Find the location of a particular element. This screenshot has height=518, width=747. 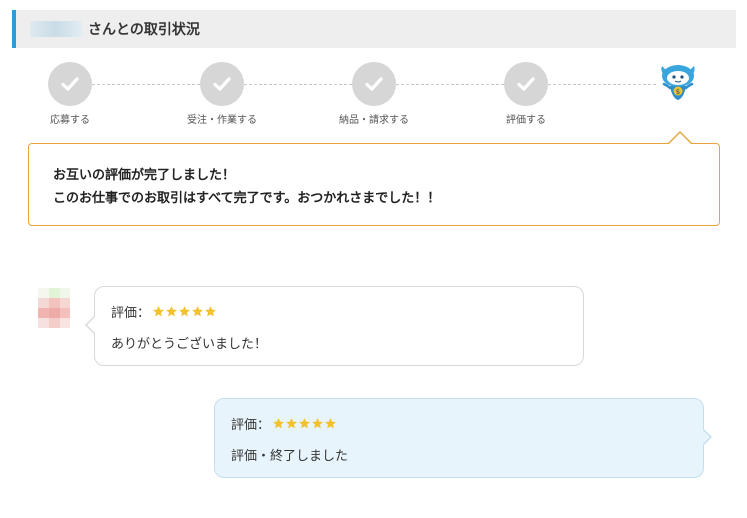

progress-steps: 応募する 受注・作業する 納品・請求する 評価する $ is located at coordinates (373, 95).